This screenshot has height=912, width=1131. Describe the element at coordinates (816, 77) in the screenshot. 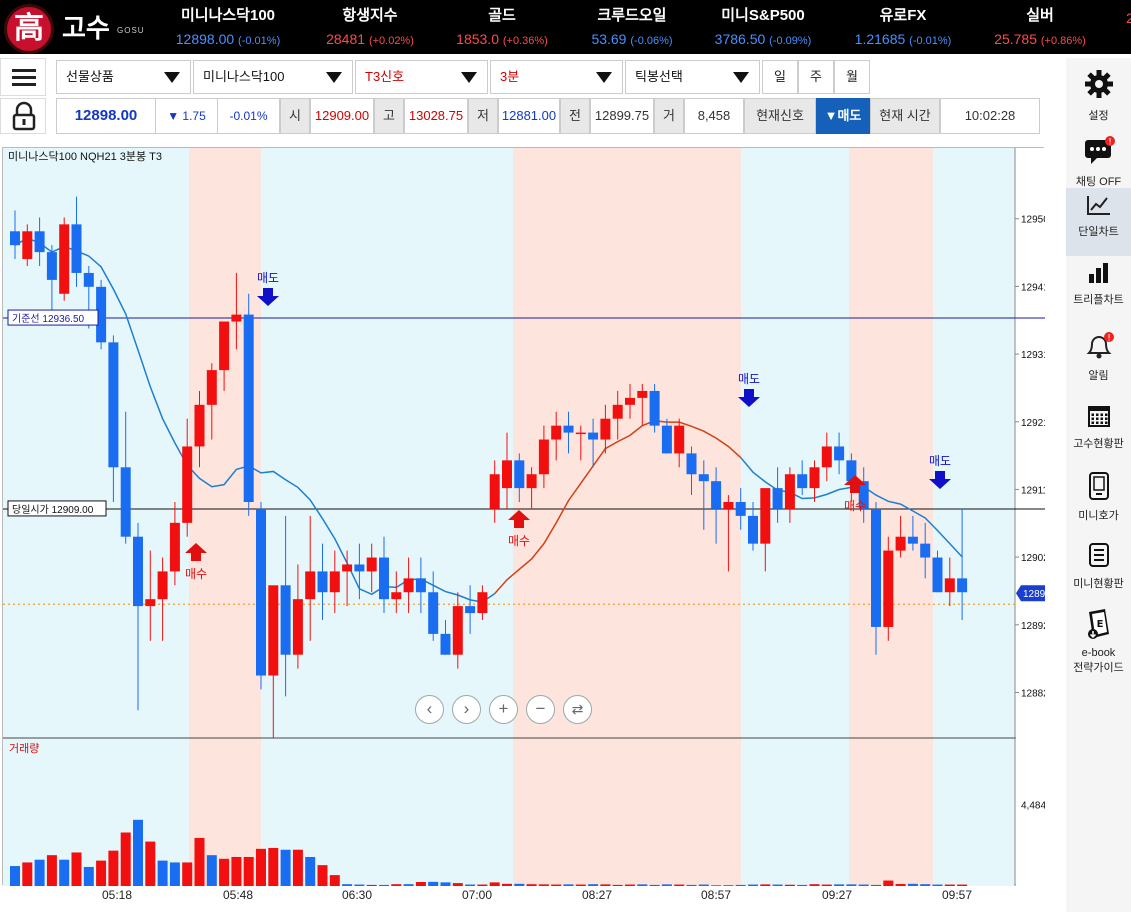

I see `period-week-button: 주` at that location.